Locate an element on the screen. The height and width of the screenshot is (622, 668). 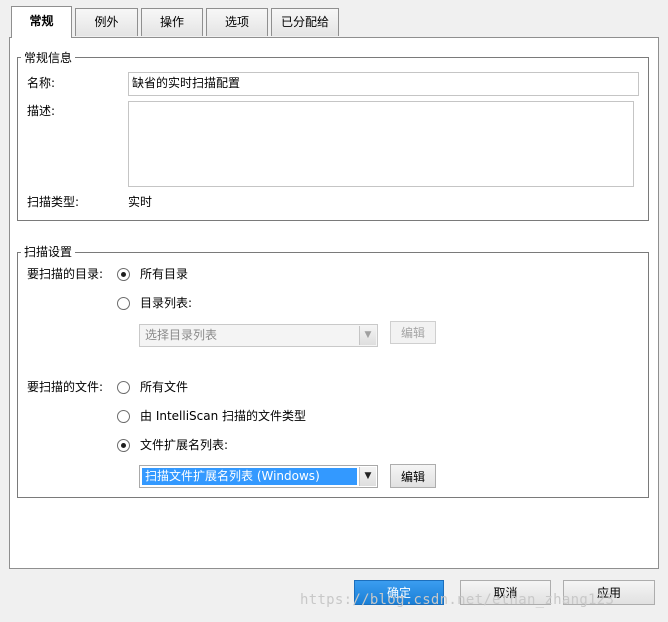
dirs-to-scan-label: 要扫描的目录: is located at coordinates (65, 274).